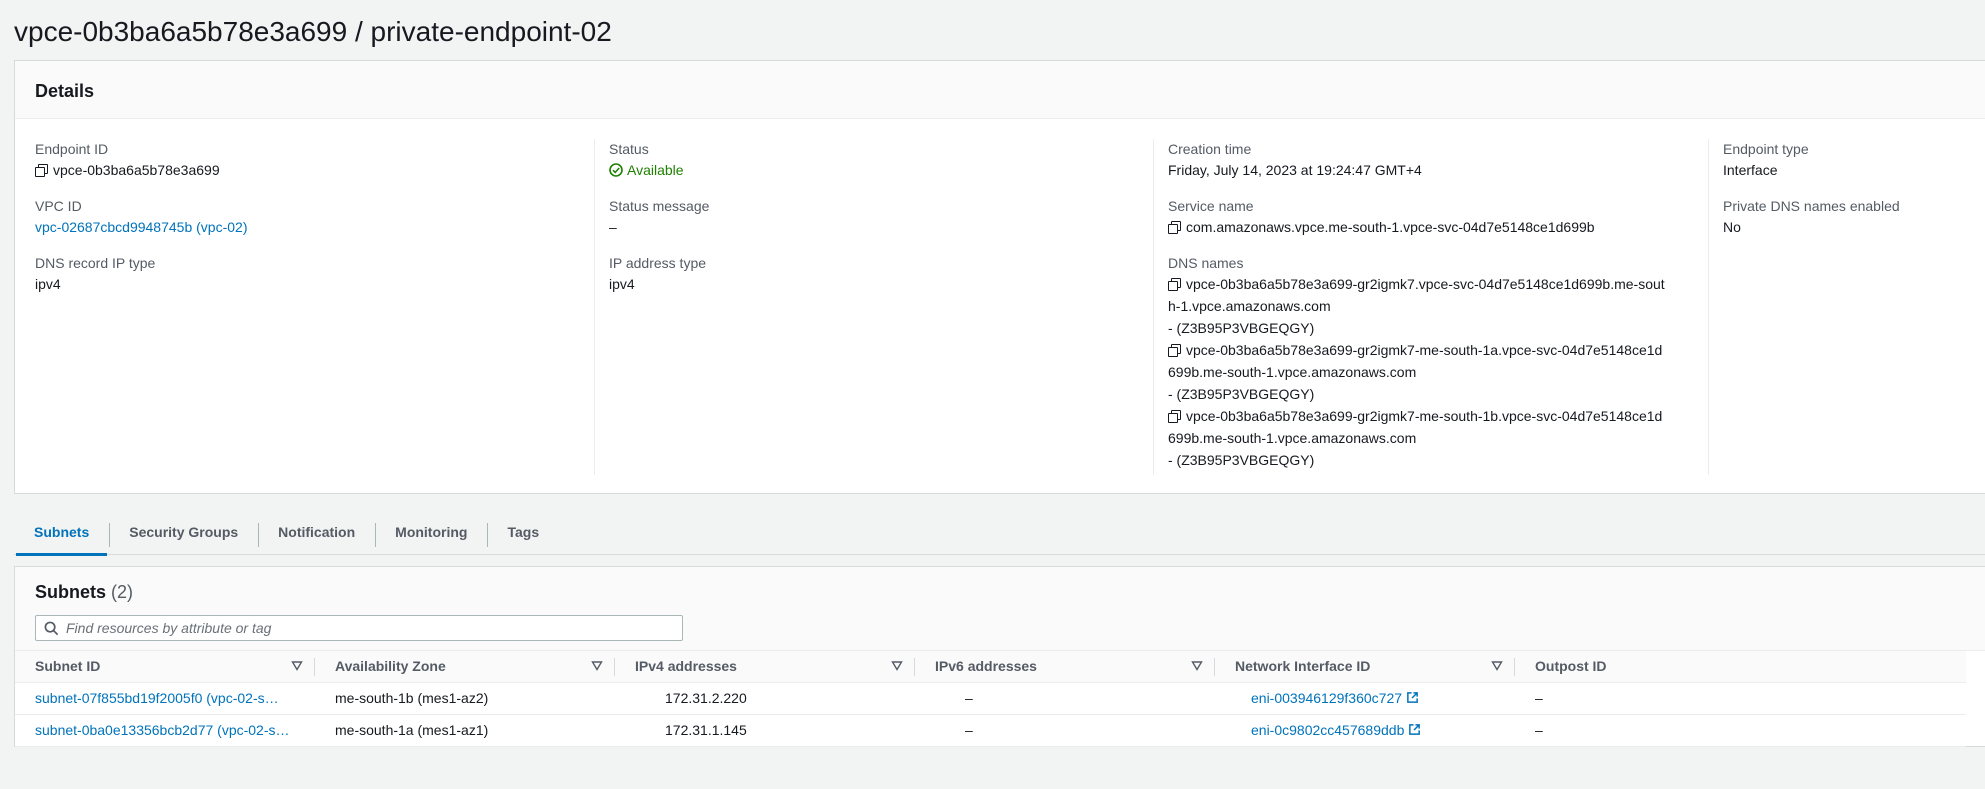  Describe the element at coordinates (304, 217) in the screenshot. I see `vpc-id-field: VPC ID vpc-02687cbcd9948745b (vpc-02)` at that location.